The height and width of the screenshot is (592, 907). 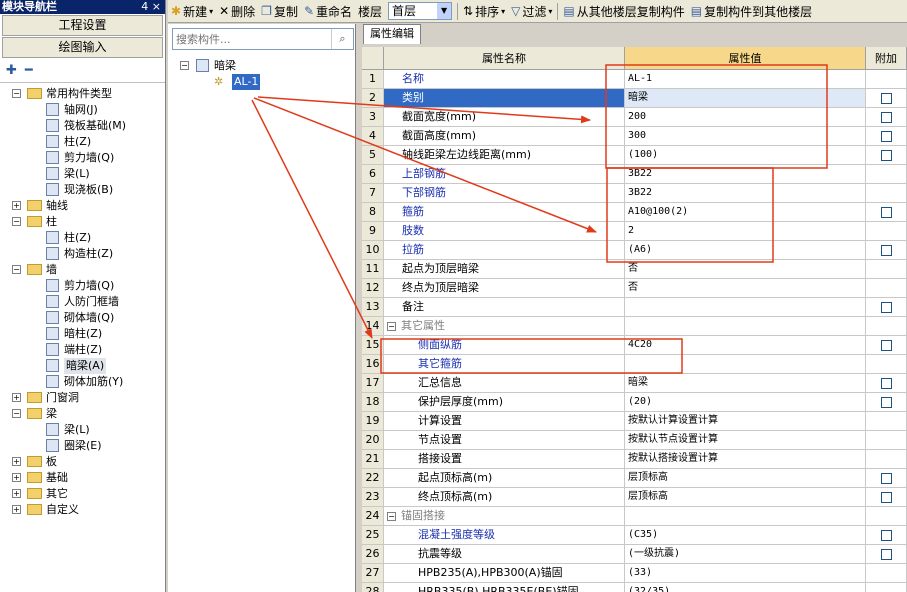 I want to click on property-row: 13 备注, so click(x=634, y=307).